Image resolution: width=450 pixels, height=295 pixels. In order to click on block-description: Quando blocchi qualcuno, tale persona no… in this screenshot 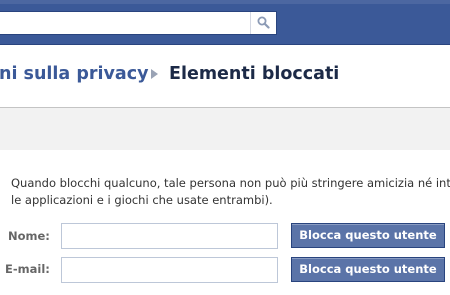, I will do `click(230, 192)`.